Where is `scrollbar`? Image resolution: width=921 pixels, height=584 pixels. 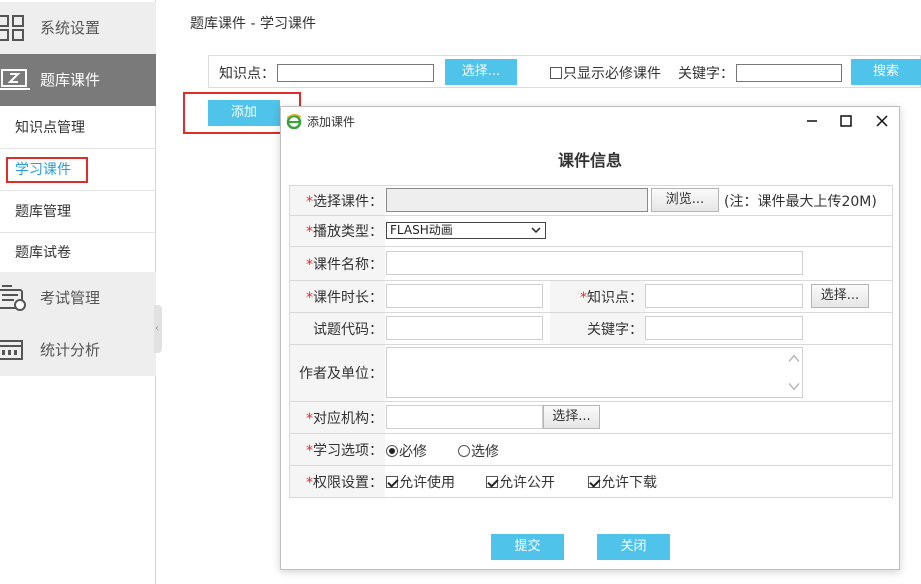
scrollbar is located at coordinates (794, 372).